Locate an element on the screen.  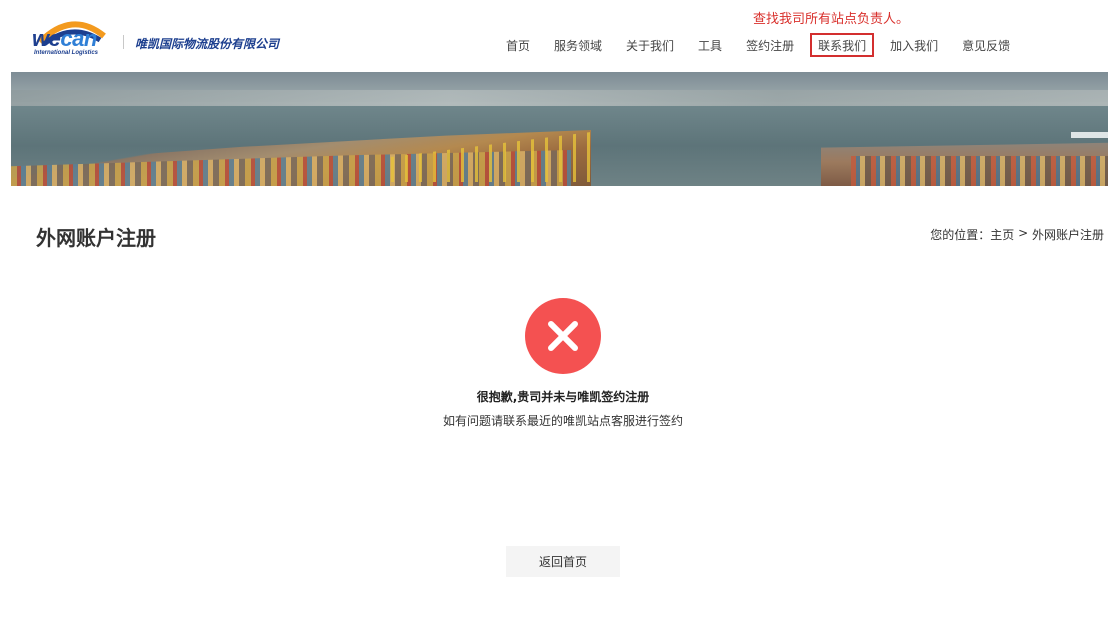
wecan-logo: wecan International Logistics is located at coordinates (71, 37).